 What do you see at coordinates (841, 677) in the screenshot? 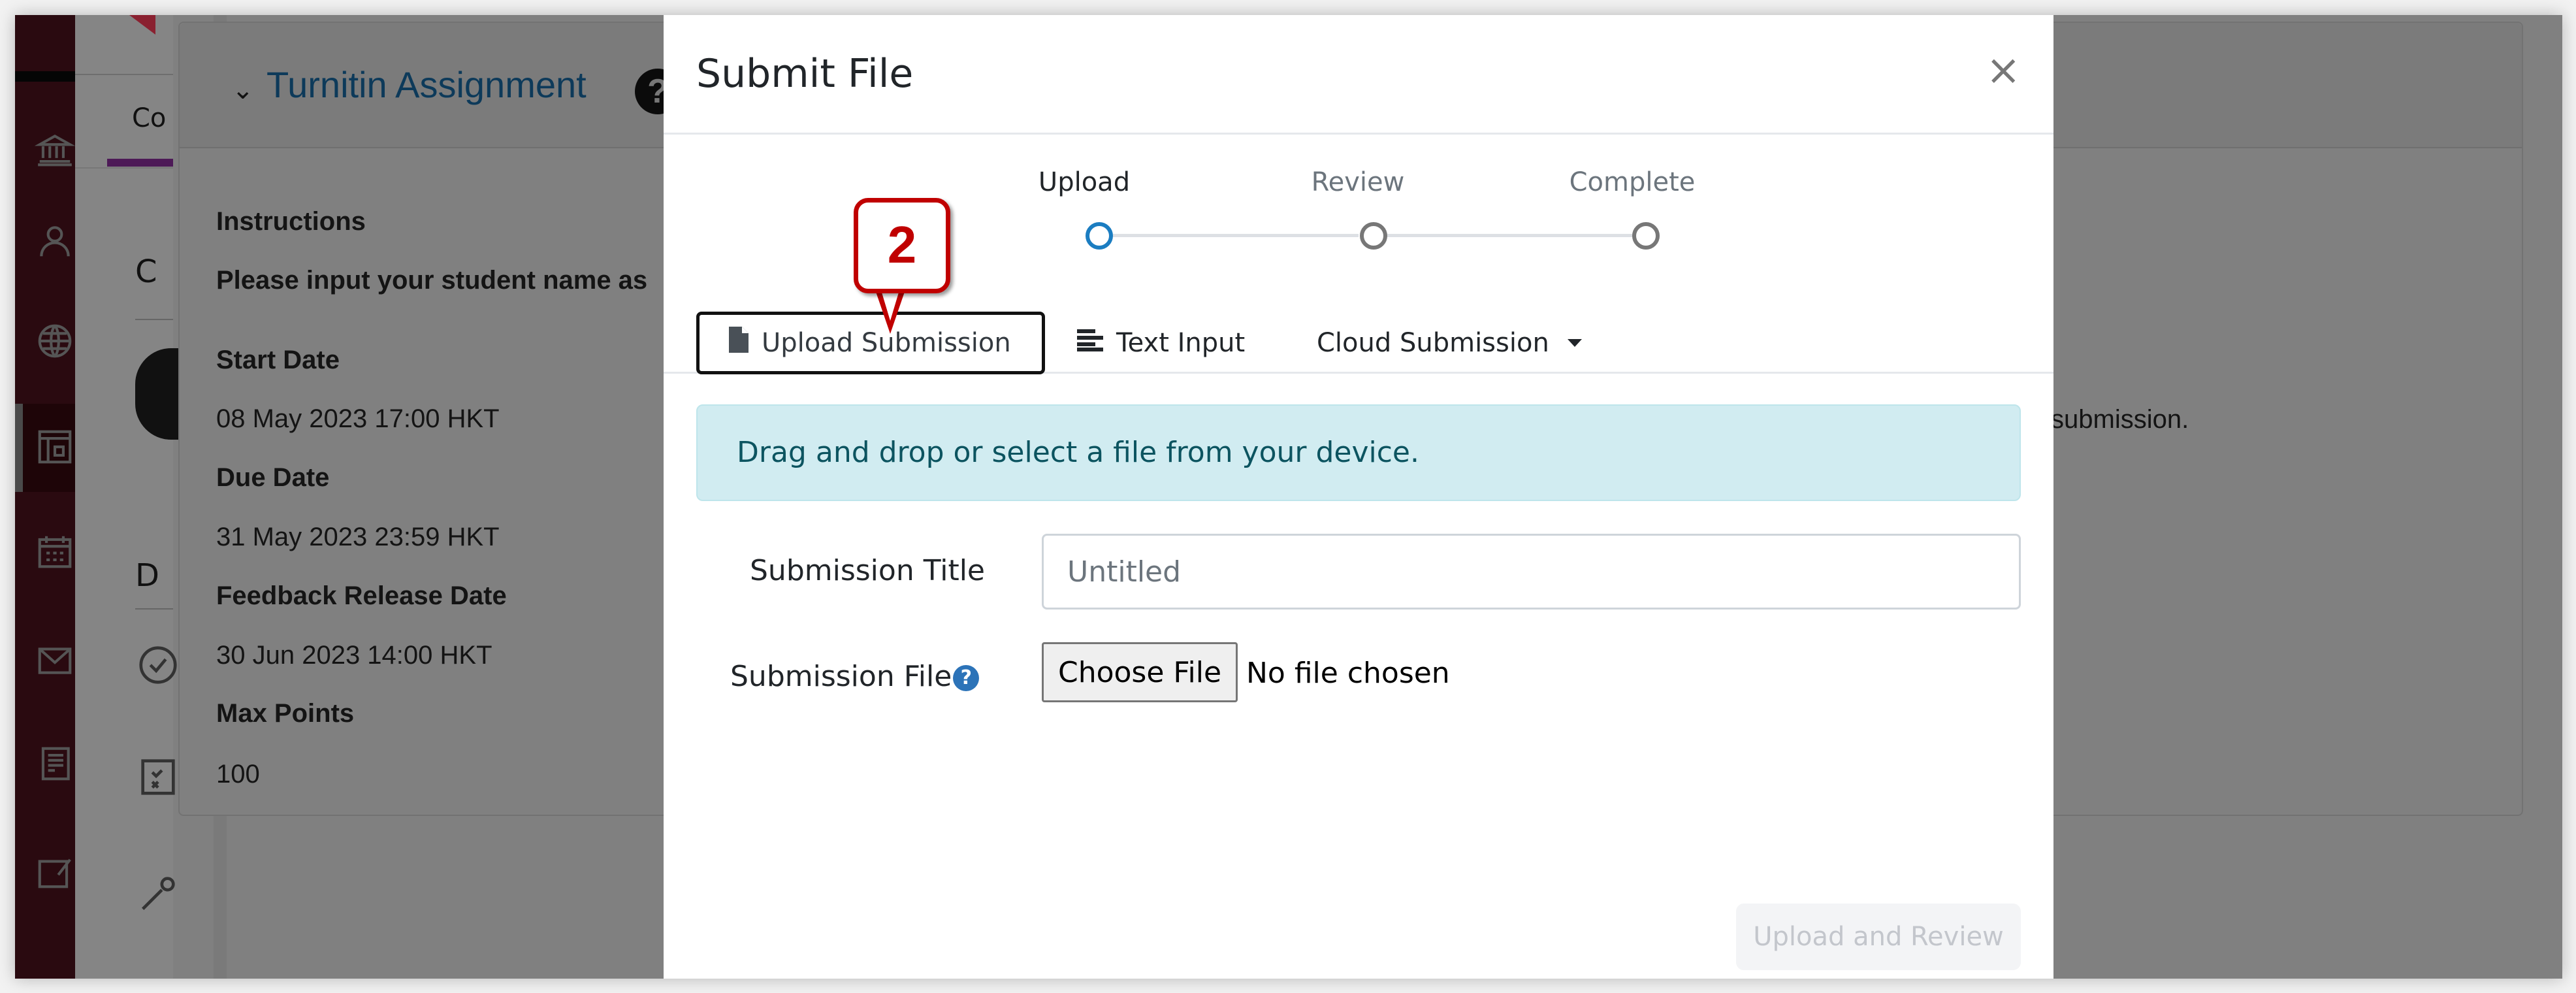
I see `submission-file-label-text: Submission File` at bounding box center [841, 677].